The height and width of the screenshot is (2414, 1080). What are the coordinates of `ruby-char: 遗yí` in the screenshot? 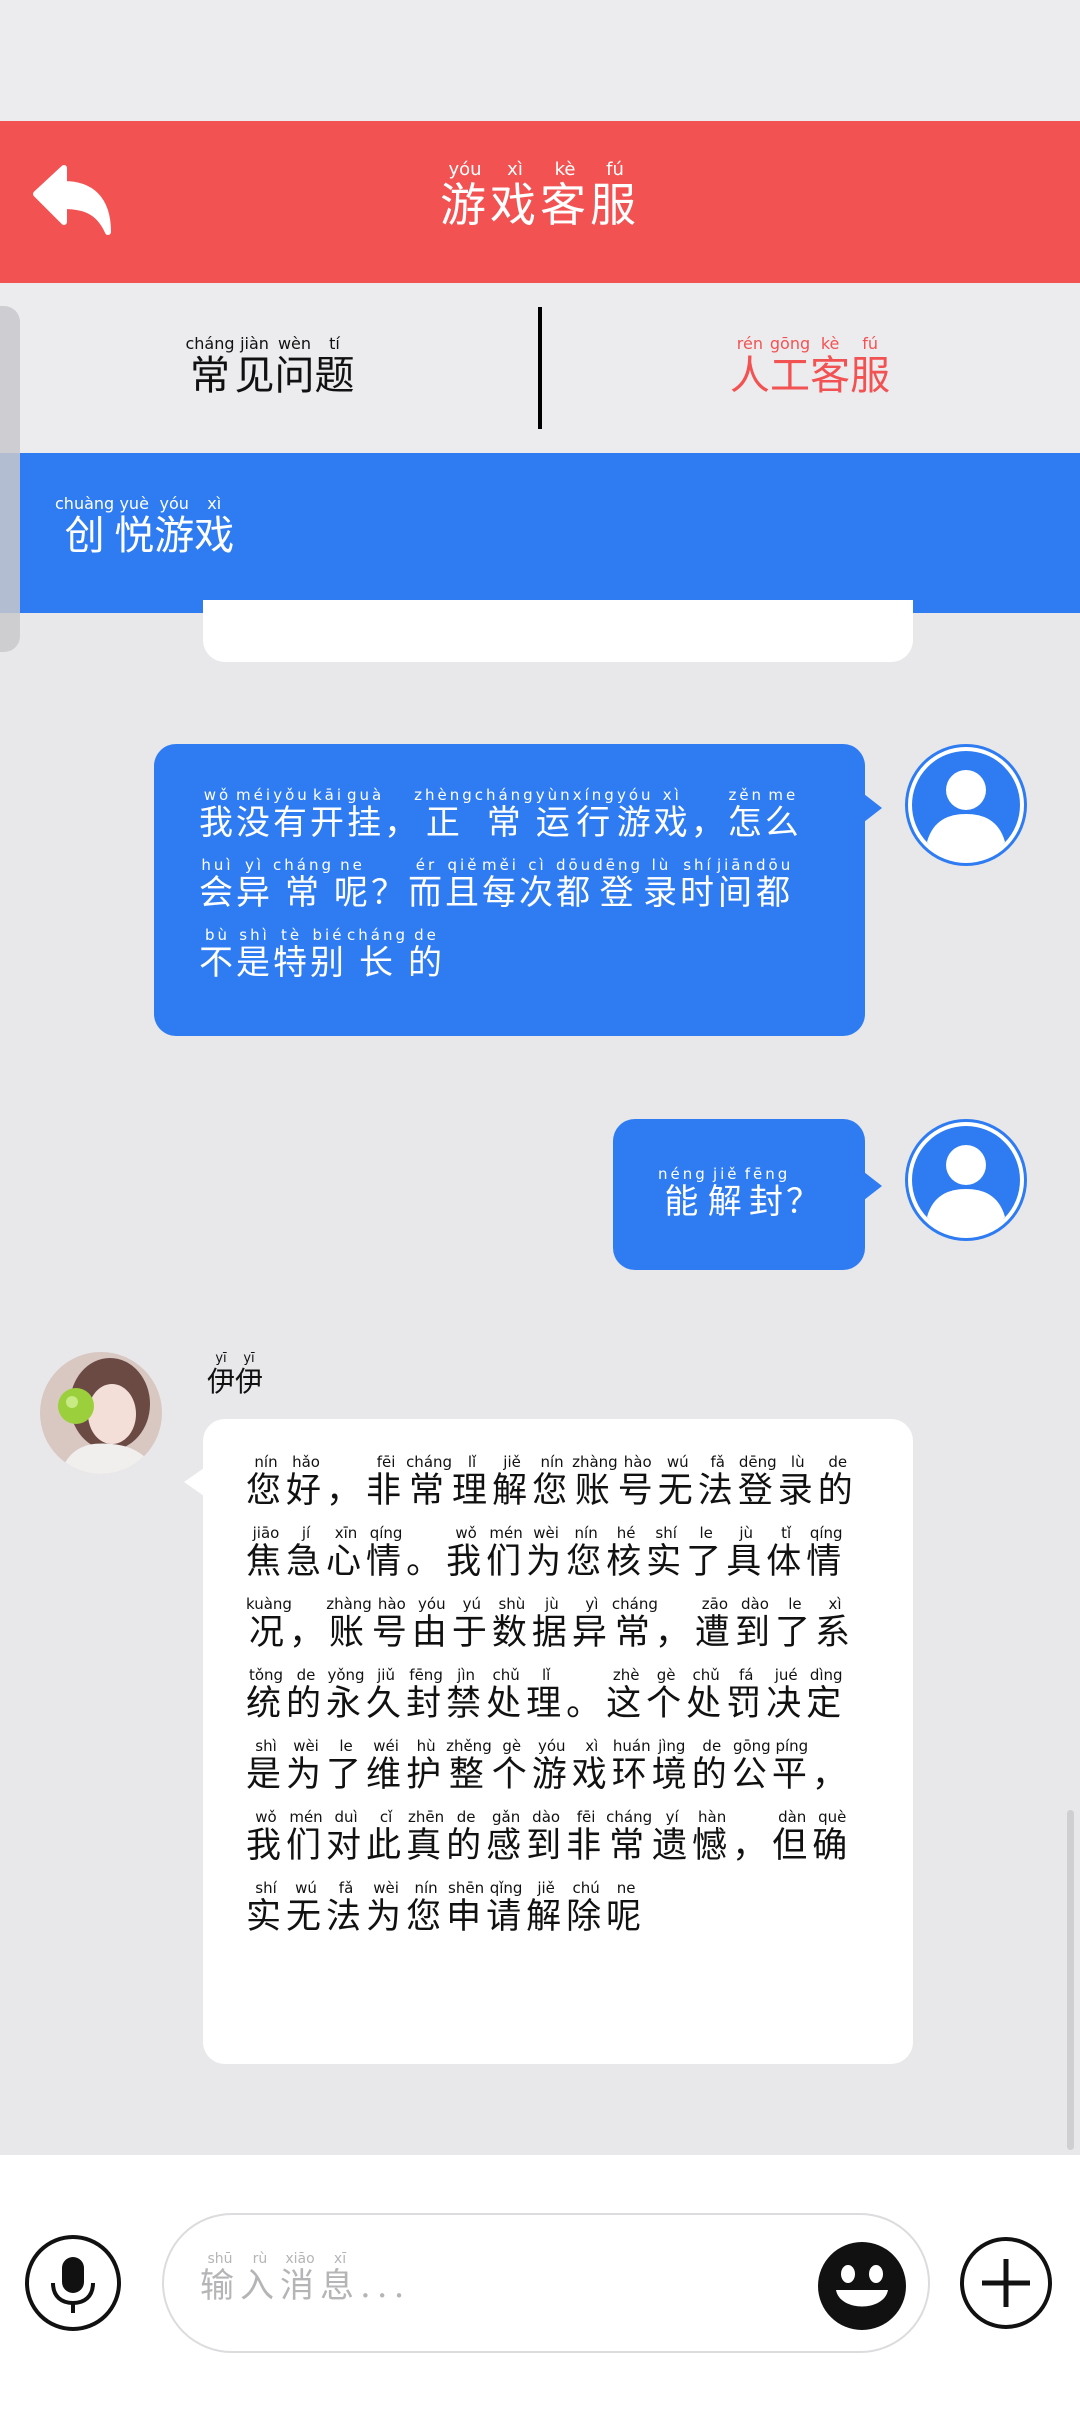 It's located at (672, 1837).